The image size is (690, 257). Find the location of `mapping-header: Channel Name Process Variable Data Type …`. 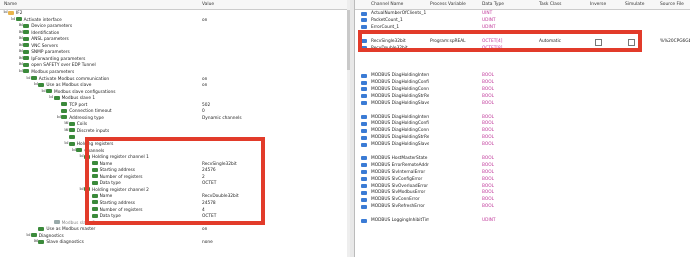

mapping-header: Channel Name Process Variable Data Type … is located at coordinates (522, 5).